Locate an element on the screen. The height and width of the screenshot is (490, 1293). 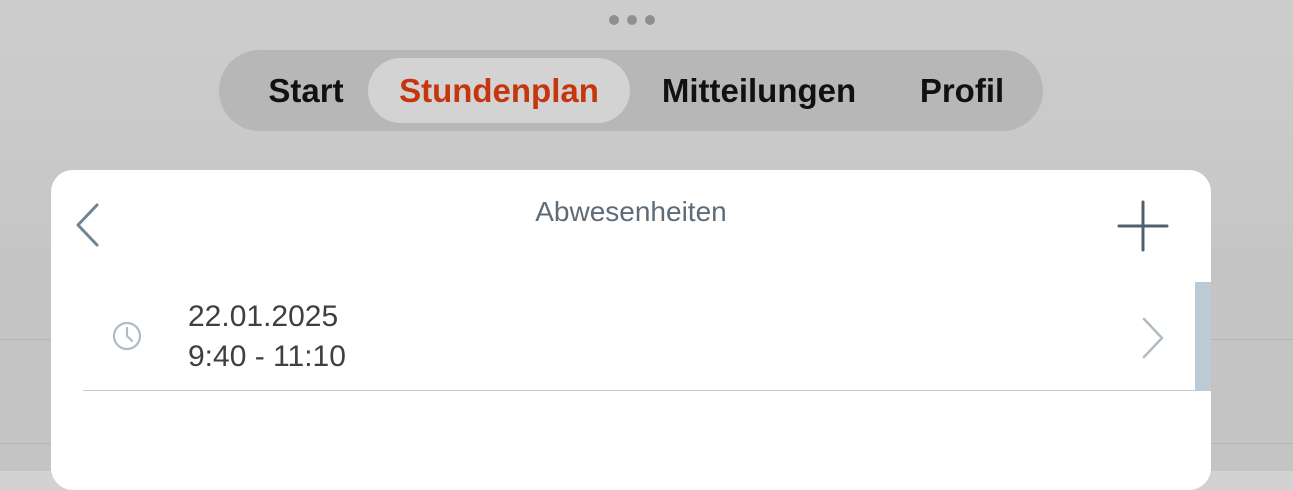
tab-profil: Profil is located at coordinates (962, 90).